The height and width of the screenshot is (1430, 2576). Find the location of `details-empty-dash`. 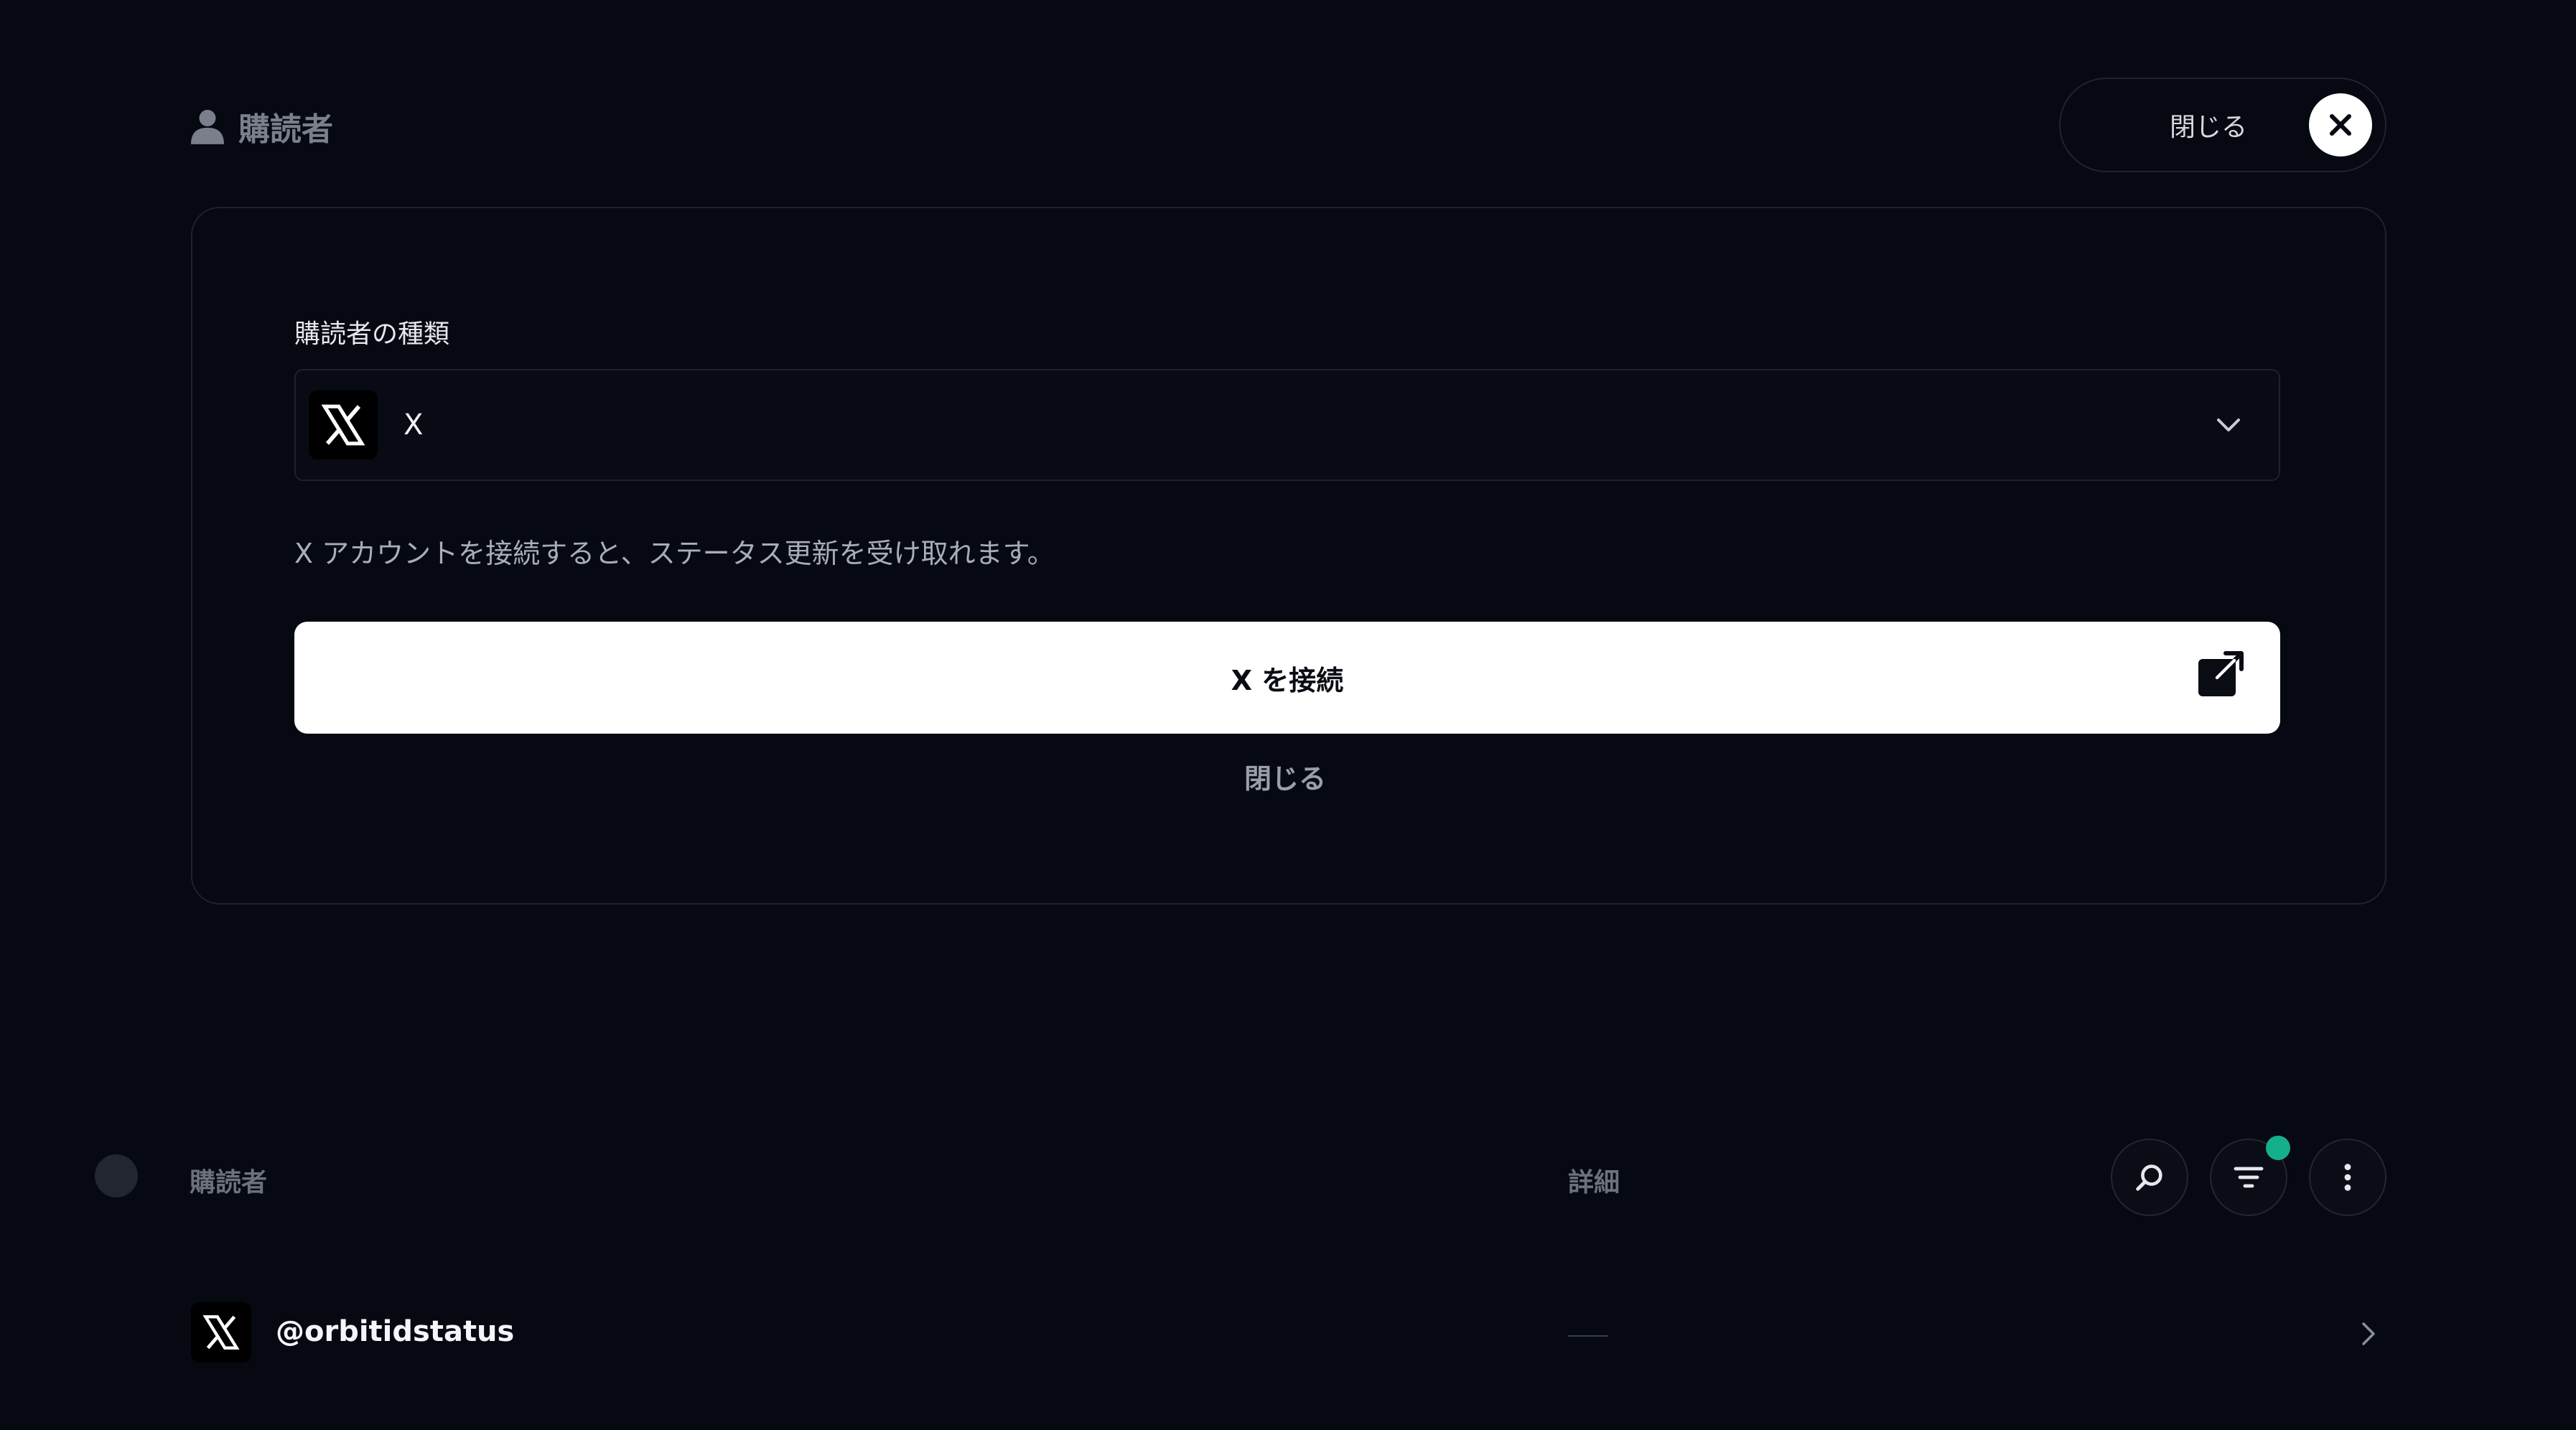

details-empty-dash is located at coordinates (1588, 1336).